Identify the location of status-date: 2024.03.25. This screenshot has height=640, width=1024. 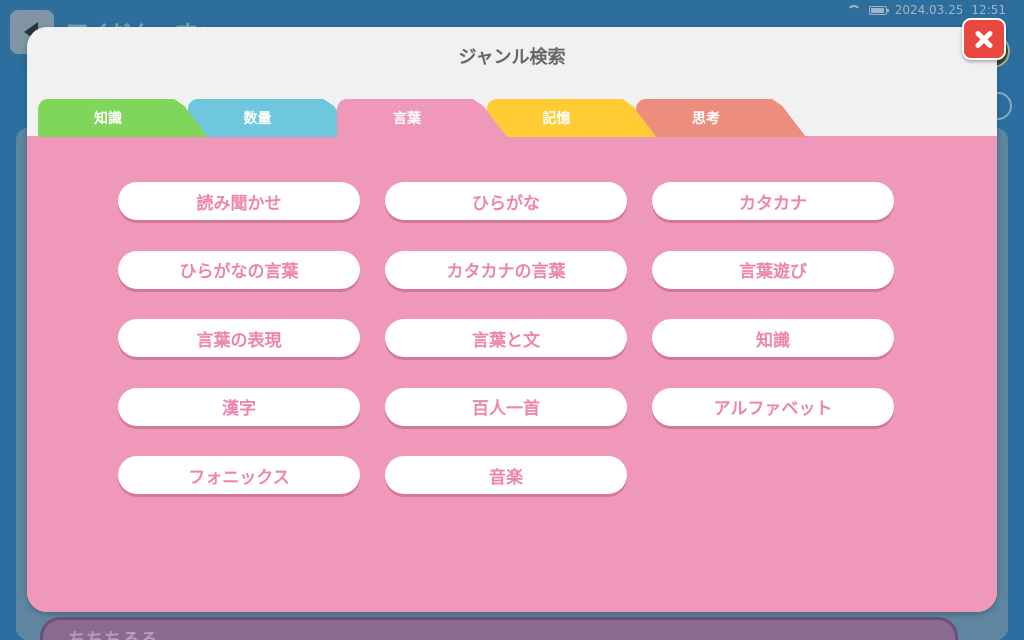
(929, 10).